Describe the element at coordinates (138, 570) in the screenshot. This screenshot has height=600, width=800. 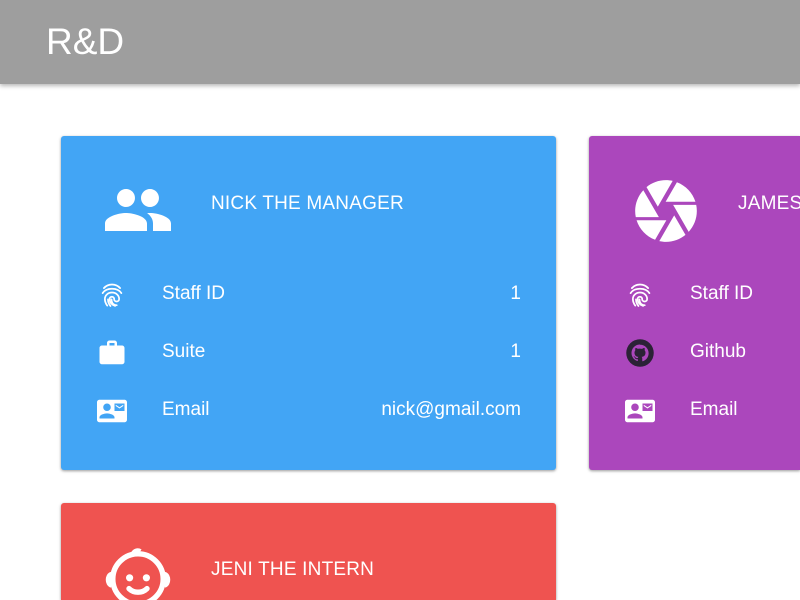
I see `child-face-icon` at that location.